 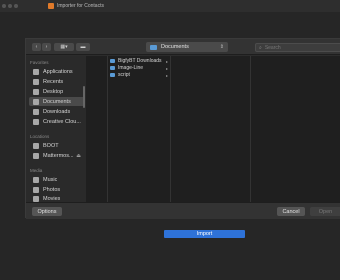 What do you see at coordinates (39, 62) in the screenshot?
I see `sidebar-heading-favorites: Favorites` at bounding box center [39, 62].